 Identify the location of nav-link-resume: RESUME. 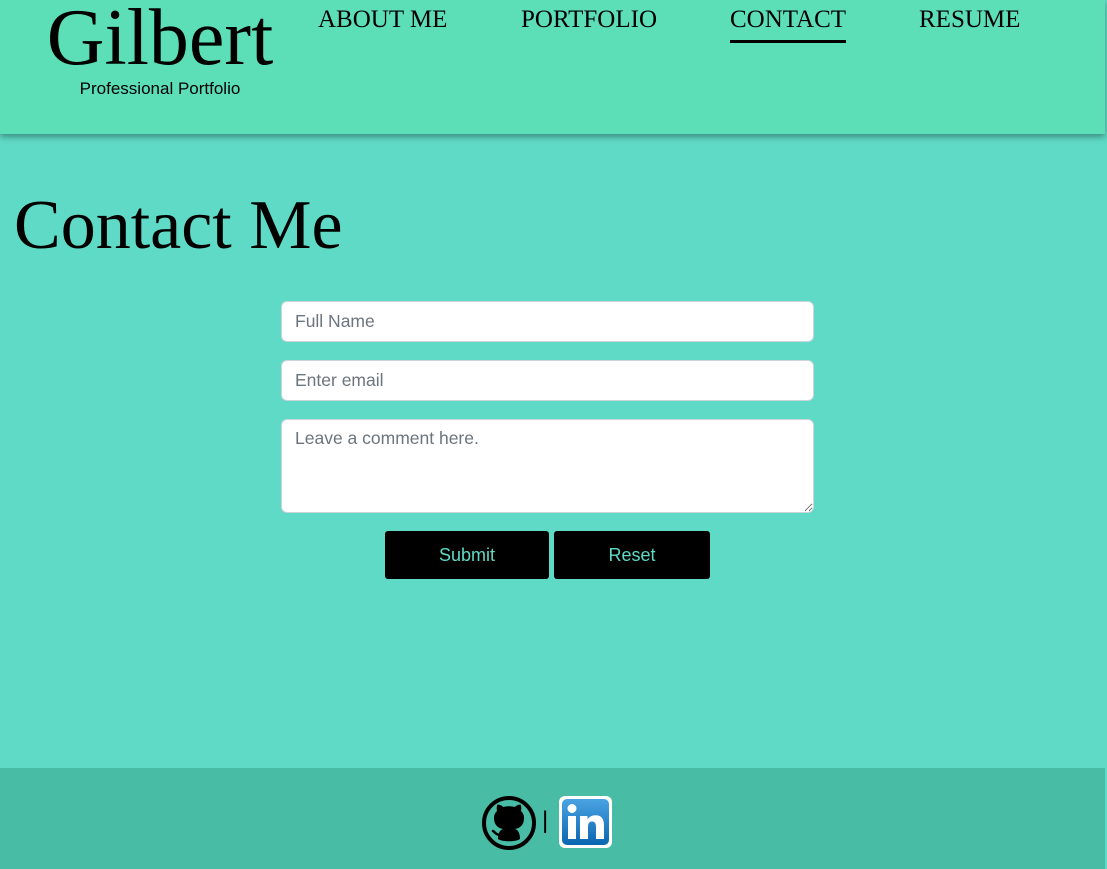
(969, 22).